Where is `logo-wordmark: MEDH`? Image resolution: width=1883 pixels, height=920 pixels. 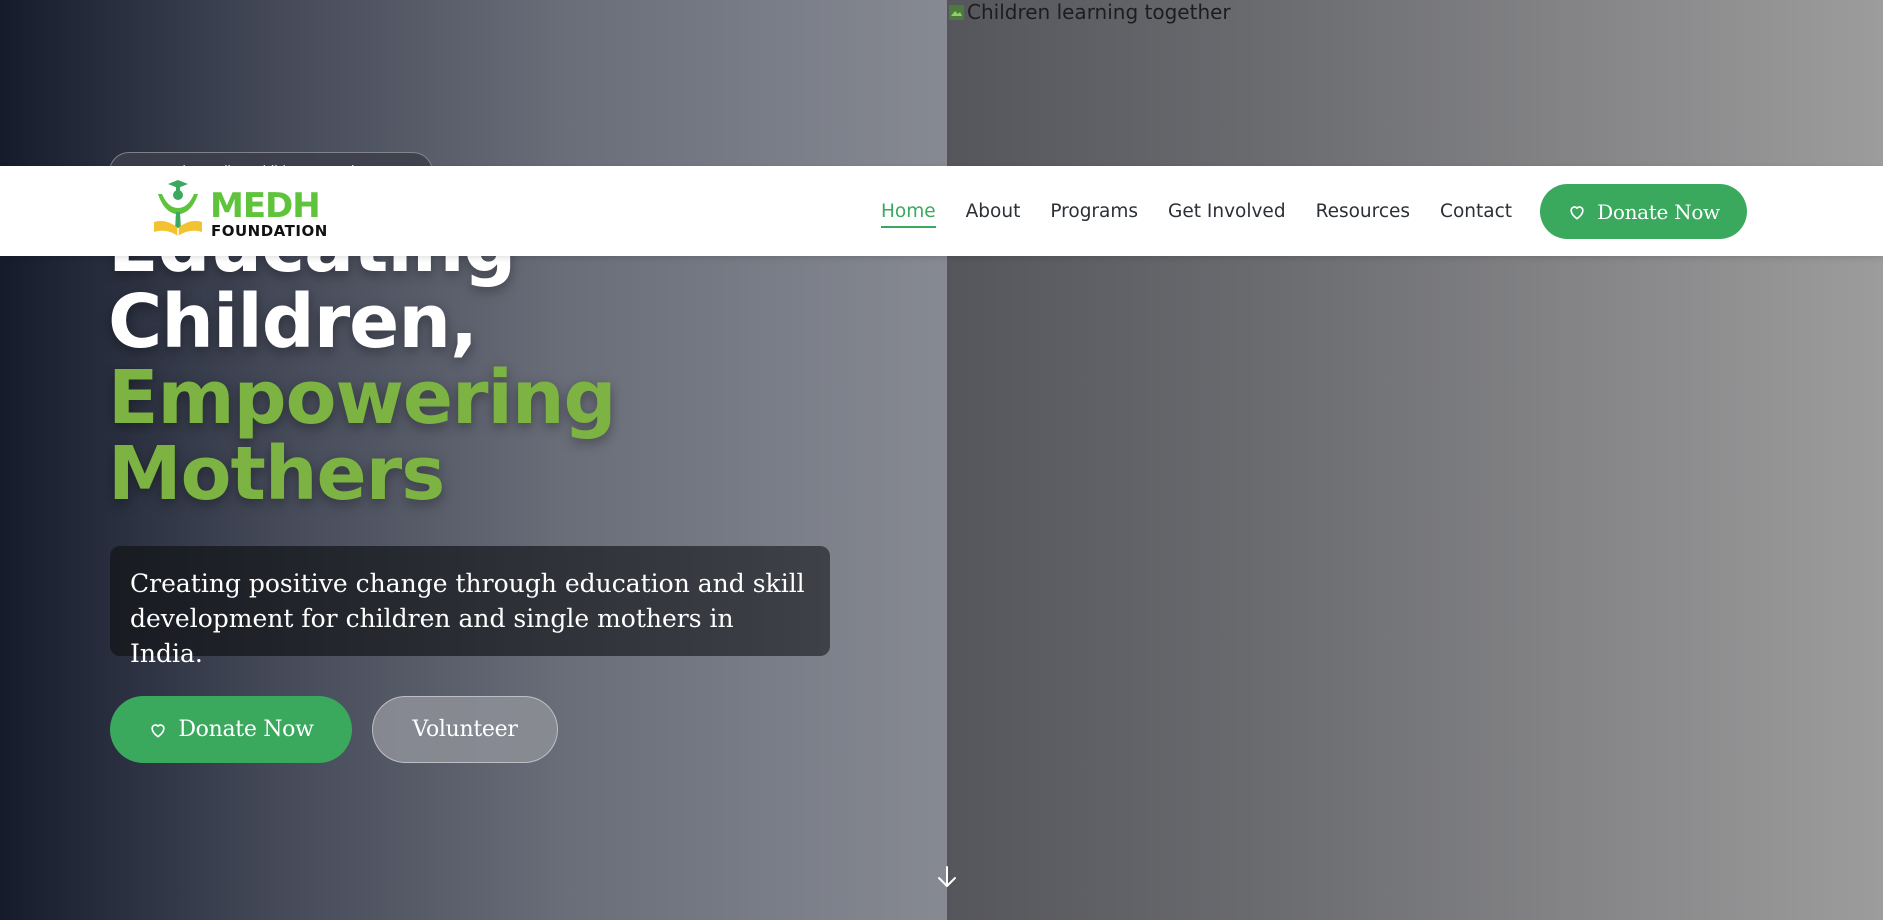 logo-wordmark: MEDH is located at coordinates (265, 206).